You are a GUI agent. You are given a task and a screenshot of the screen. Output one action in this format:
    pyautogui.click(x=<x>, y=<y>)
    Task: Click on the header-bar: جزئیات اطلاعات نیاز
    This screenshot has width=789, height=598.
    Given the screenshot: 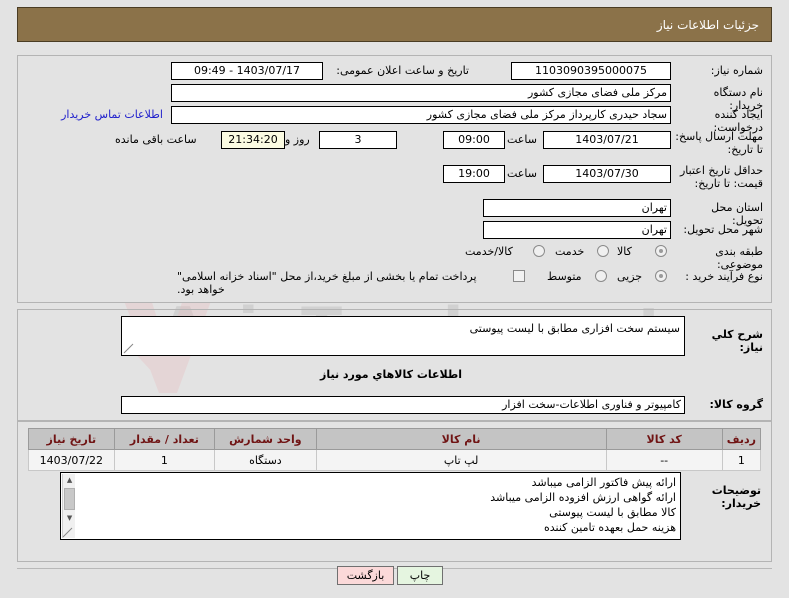 What is the action you would take?
    pyautogui.click(x=394, y=24)
    